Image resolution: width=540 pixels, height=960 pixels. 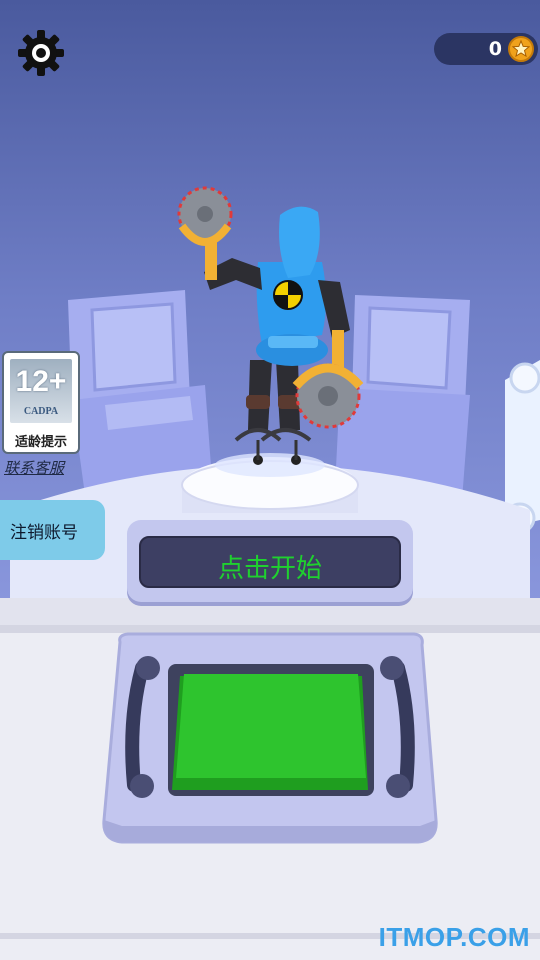 What do you see at coordinates (495, 49) in the screenshot?
I see `coin-count: 0` at bounding box center [495, 49].